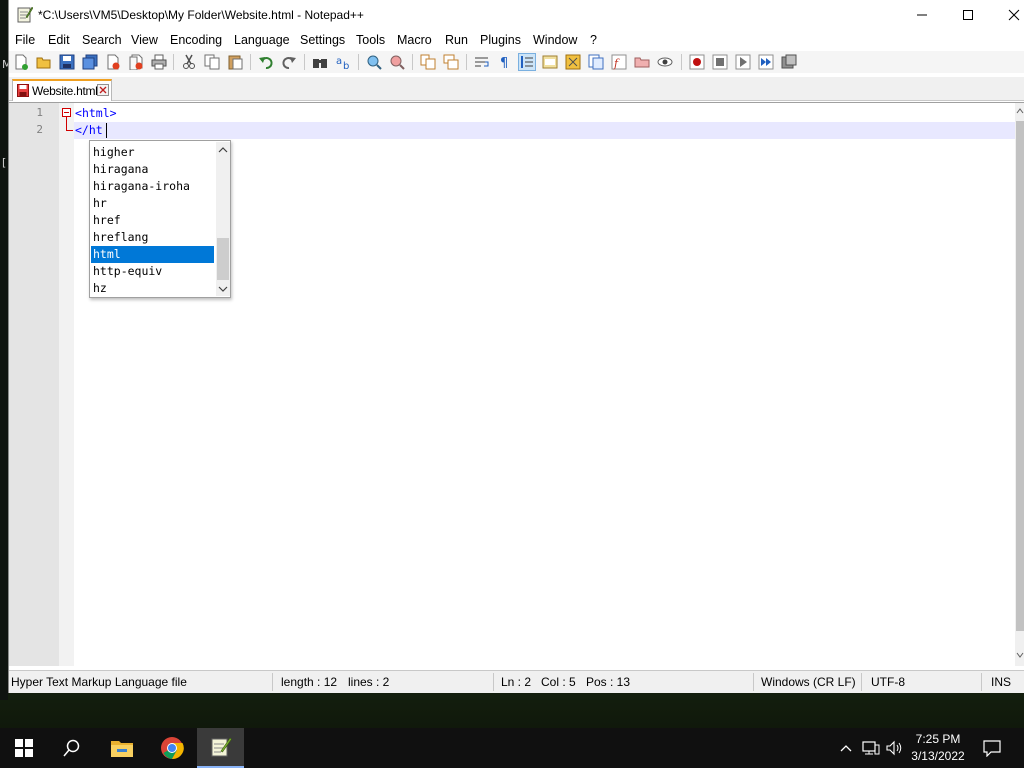 This screenshot has height=768, width=1024. Describe the element at coordinates (451, 62) in the screenshot. I see `sync-horizontal-button` at that location.